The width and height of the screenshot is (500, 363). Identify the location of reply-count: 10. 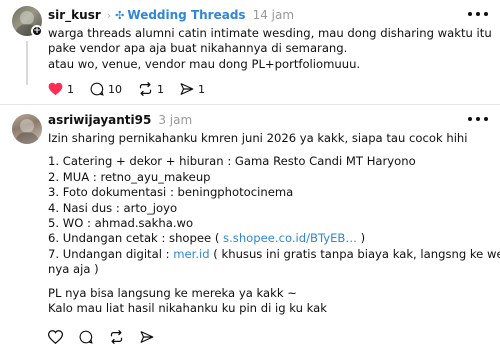
(115, 89).